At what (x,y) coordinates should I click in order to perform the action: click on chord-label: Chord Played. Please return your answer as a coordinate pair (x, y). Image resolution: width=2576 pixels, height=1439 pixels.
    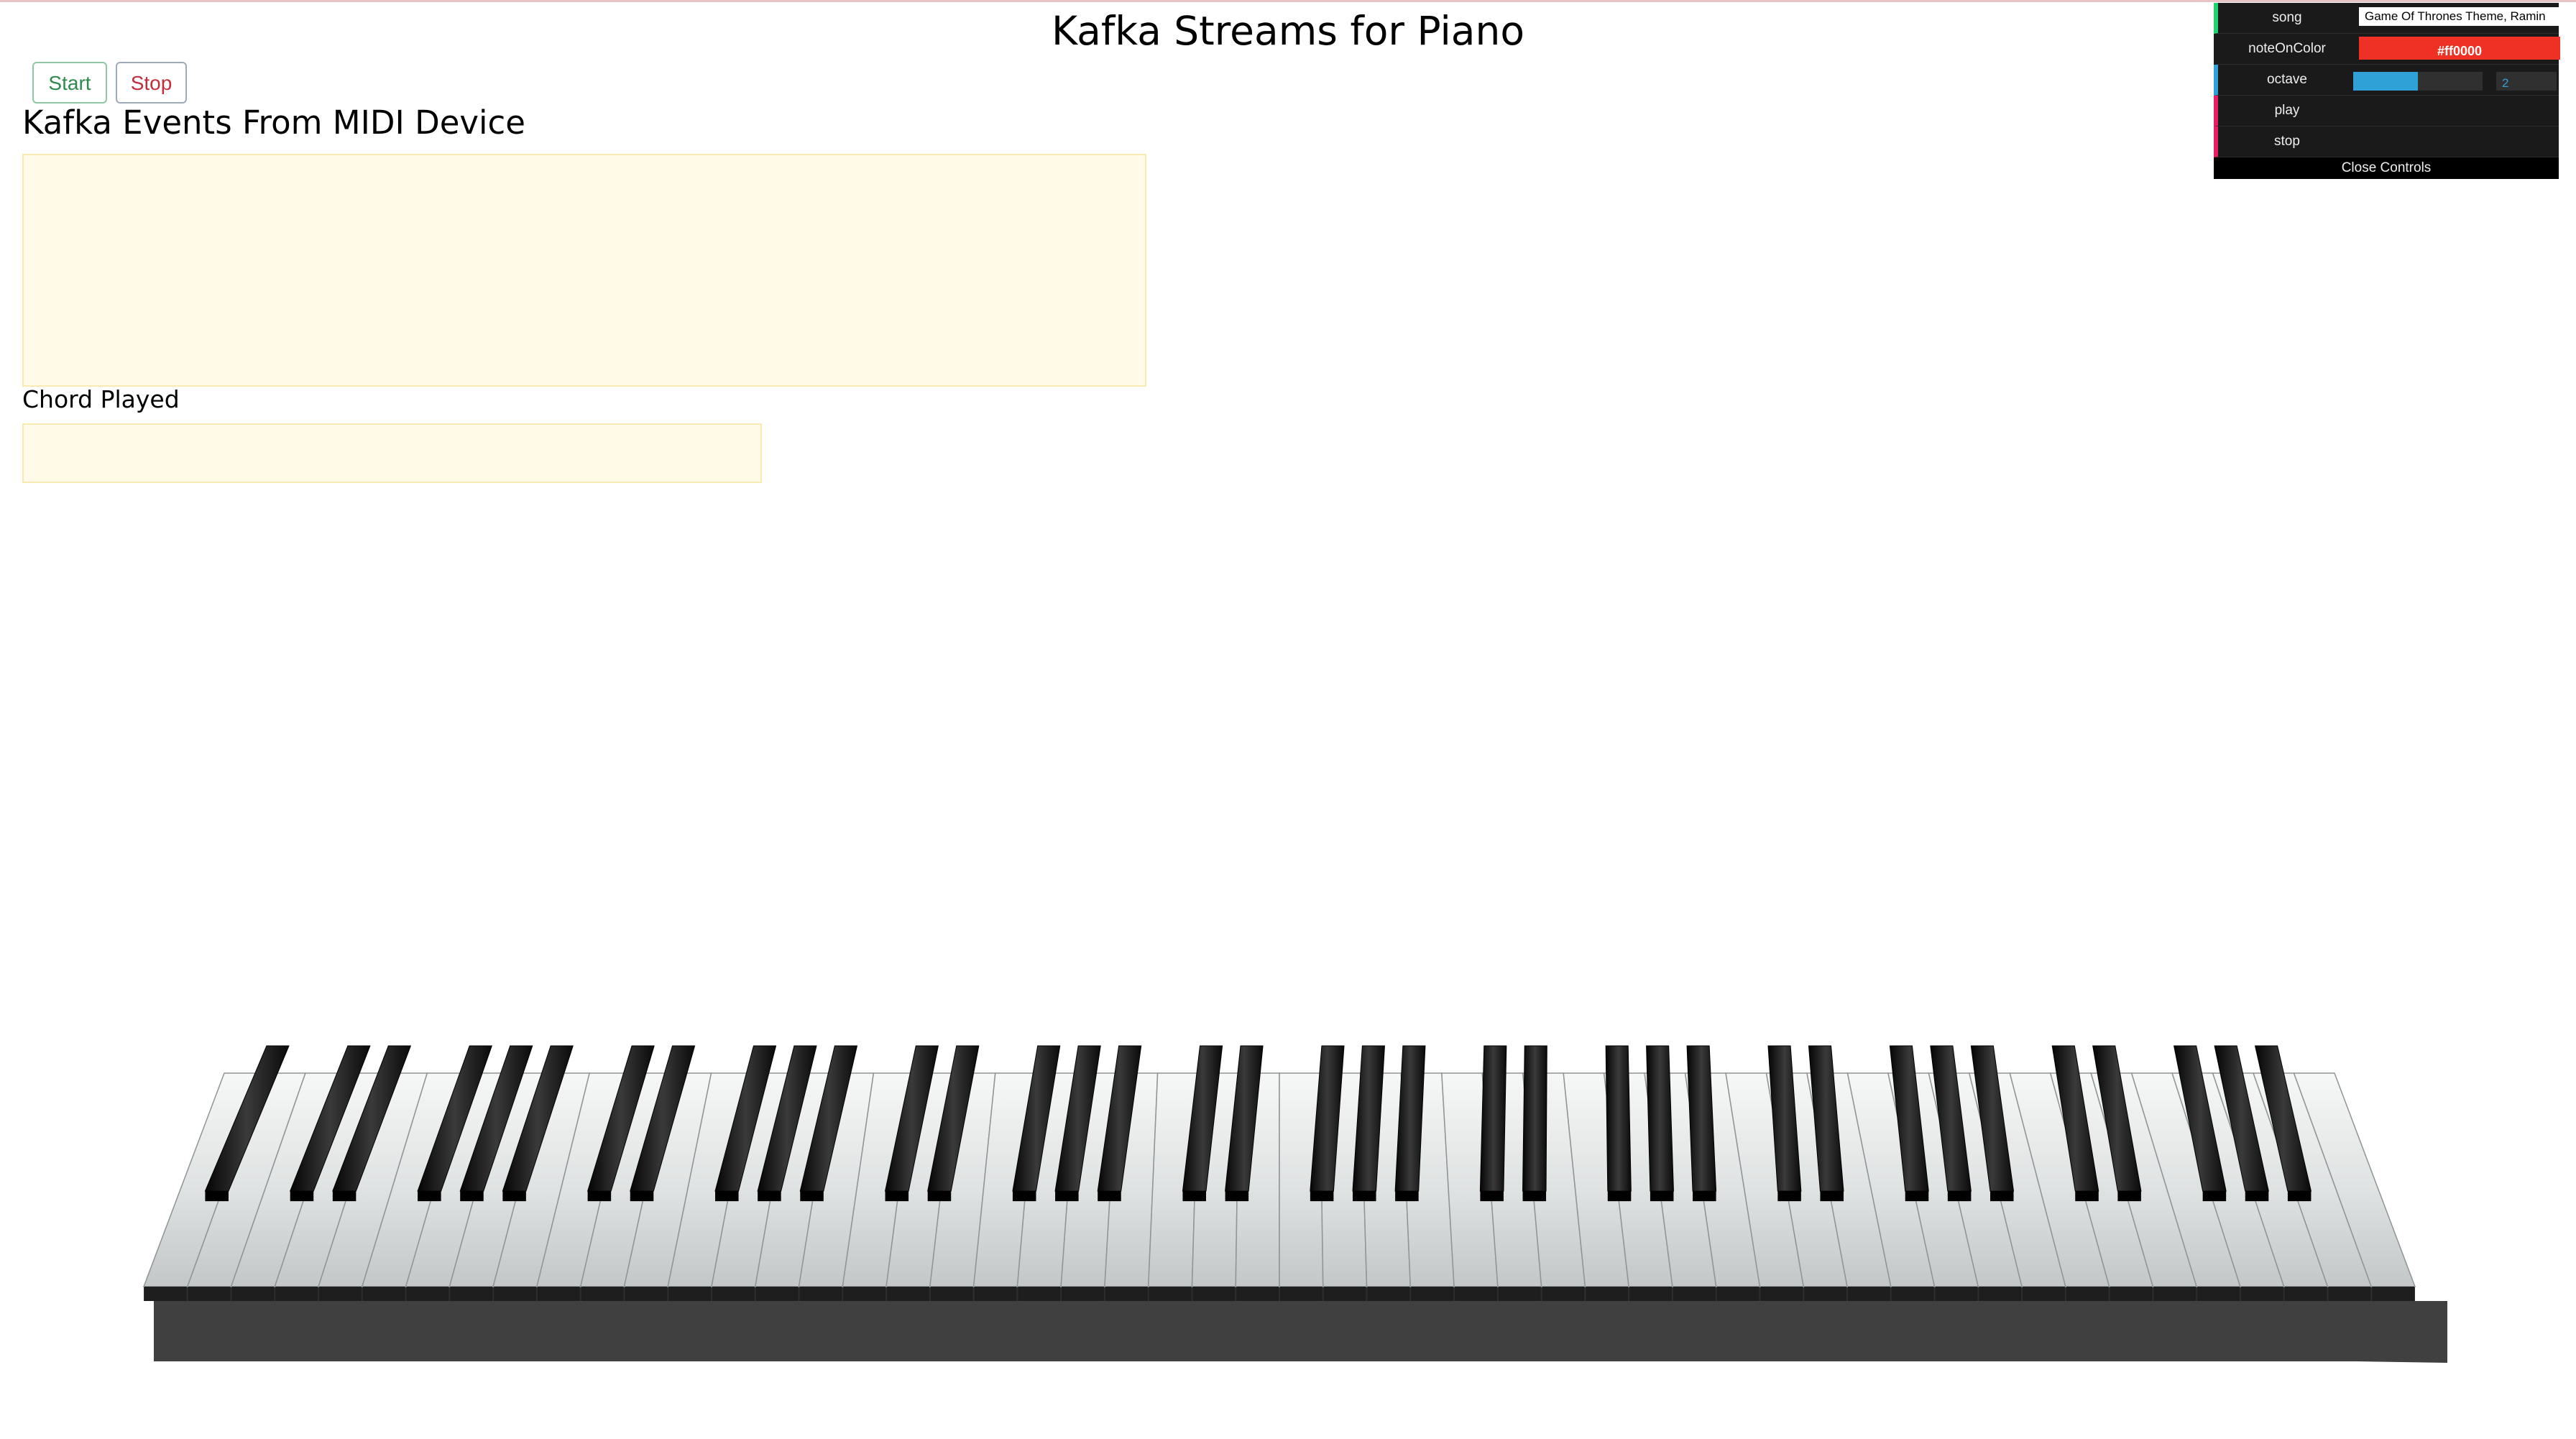
    Looking at the image, I should click on (101, 399).